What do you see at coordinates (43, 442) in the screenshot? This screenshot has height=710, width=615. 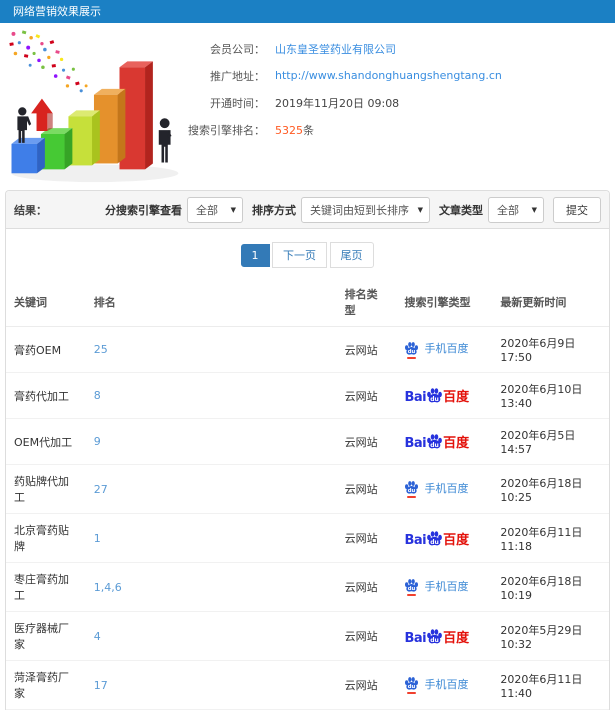 I see `keyword-text: OEM代加工` at bounding box center [43, 442].